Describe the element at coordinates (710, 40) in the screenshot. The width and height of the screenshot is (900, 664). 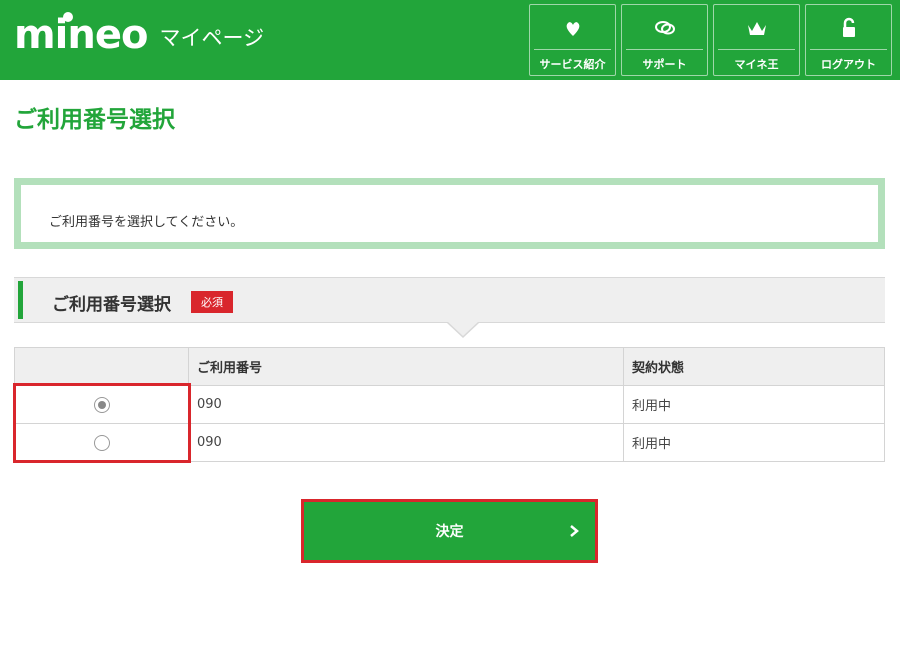
I see `header-nav: サービス紹介 サポート マイネ王 ログアウト` at that location.